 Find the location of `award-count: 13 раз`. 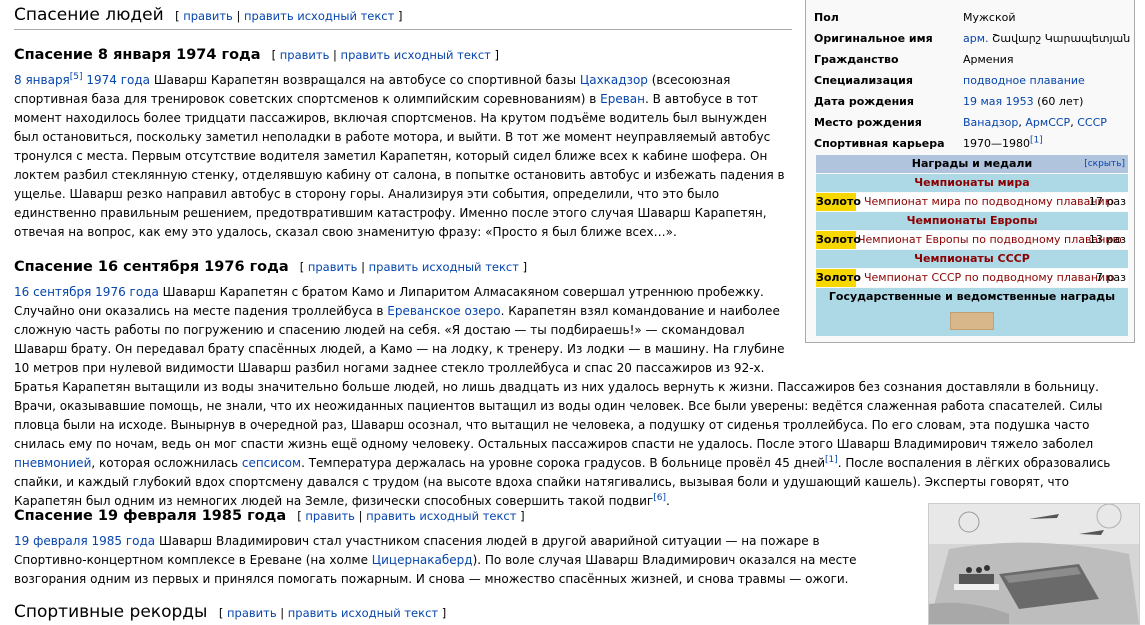

award-count: 13 раз is located at coordinates (1107, 239).